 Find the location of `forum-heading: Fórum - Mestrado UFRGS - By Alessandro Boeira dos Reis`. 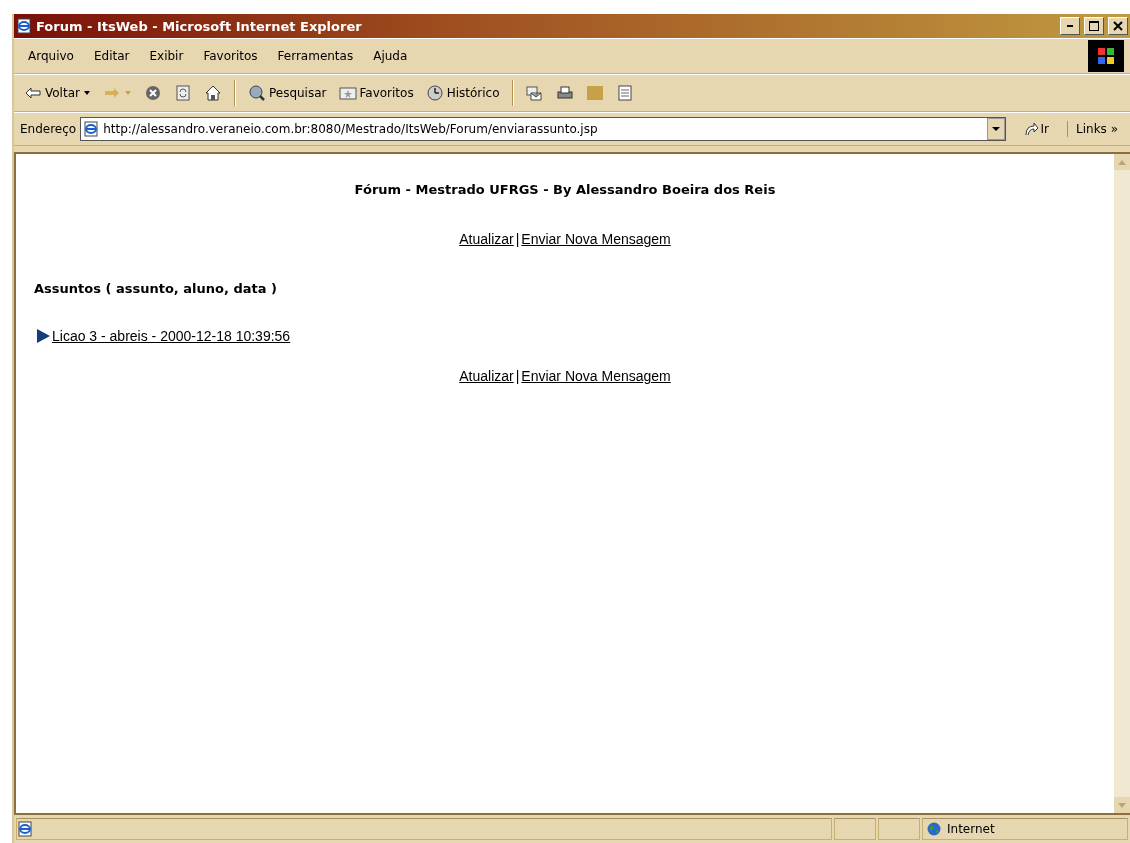

forum-heading: Fórum - Mestrado UFRGS - By Alessandro Boeira dos Reis is located at coordinates (565, 189).